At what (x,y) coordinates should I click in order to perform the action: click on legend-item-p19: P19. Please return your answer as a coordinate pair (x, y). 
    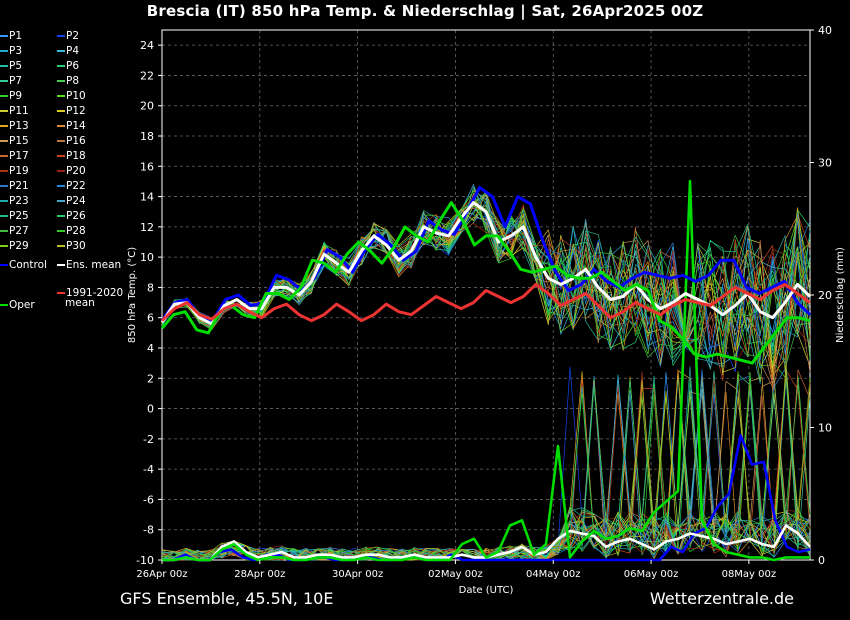
    Looking at the image, I should click on (14, 172).